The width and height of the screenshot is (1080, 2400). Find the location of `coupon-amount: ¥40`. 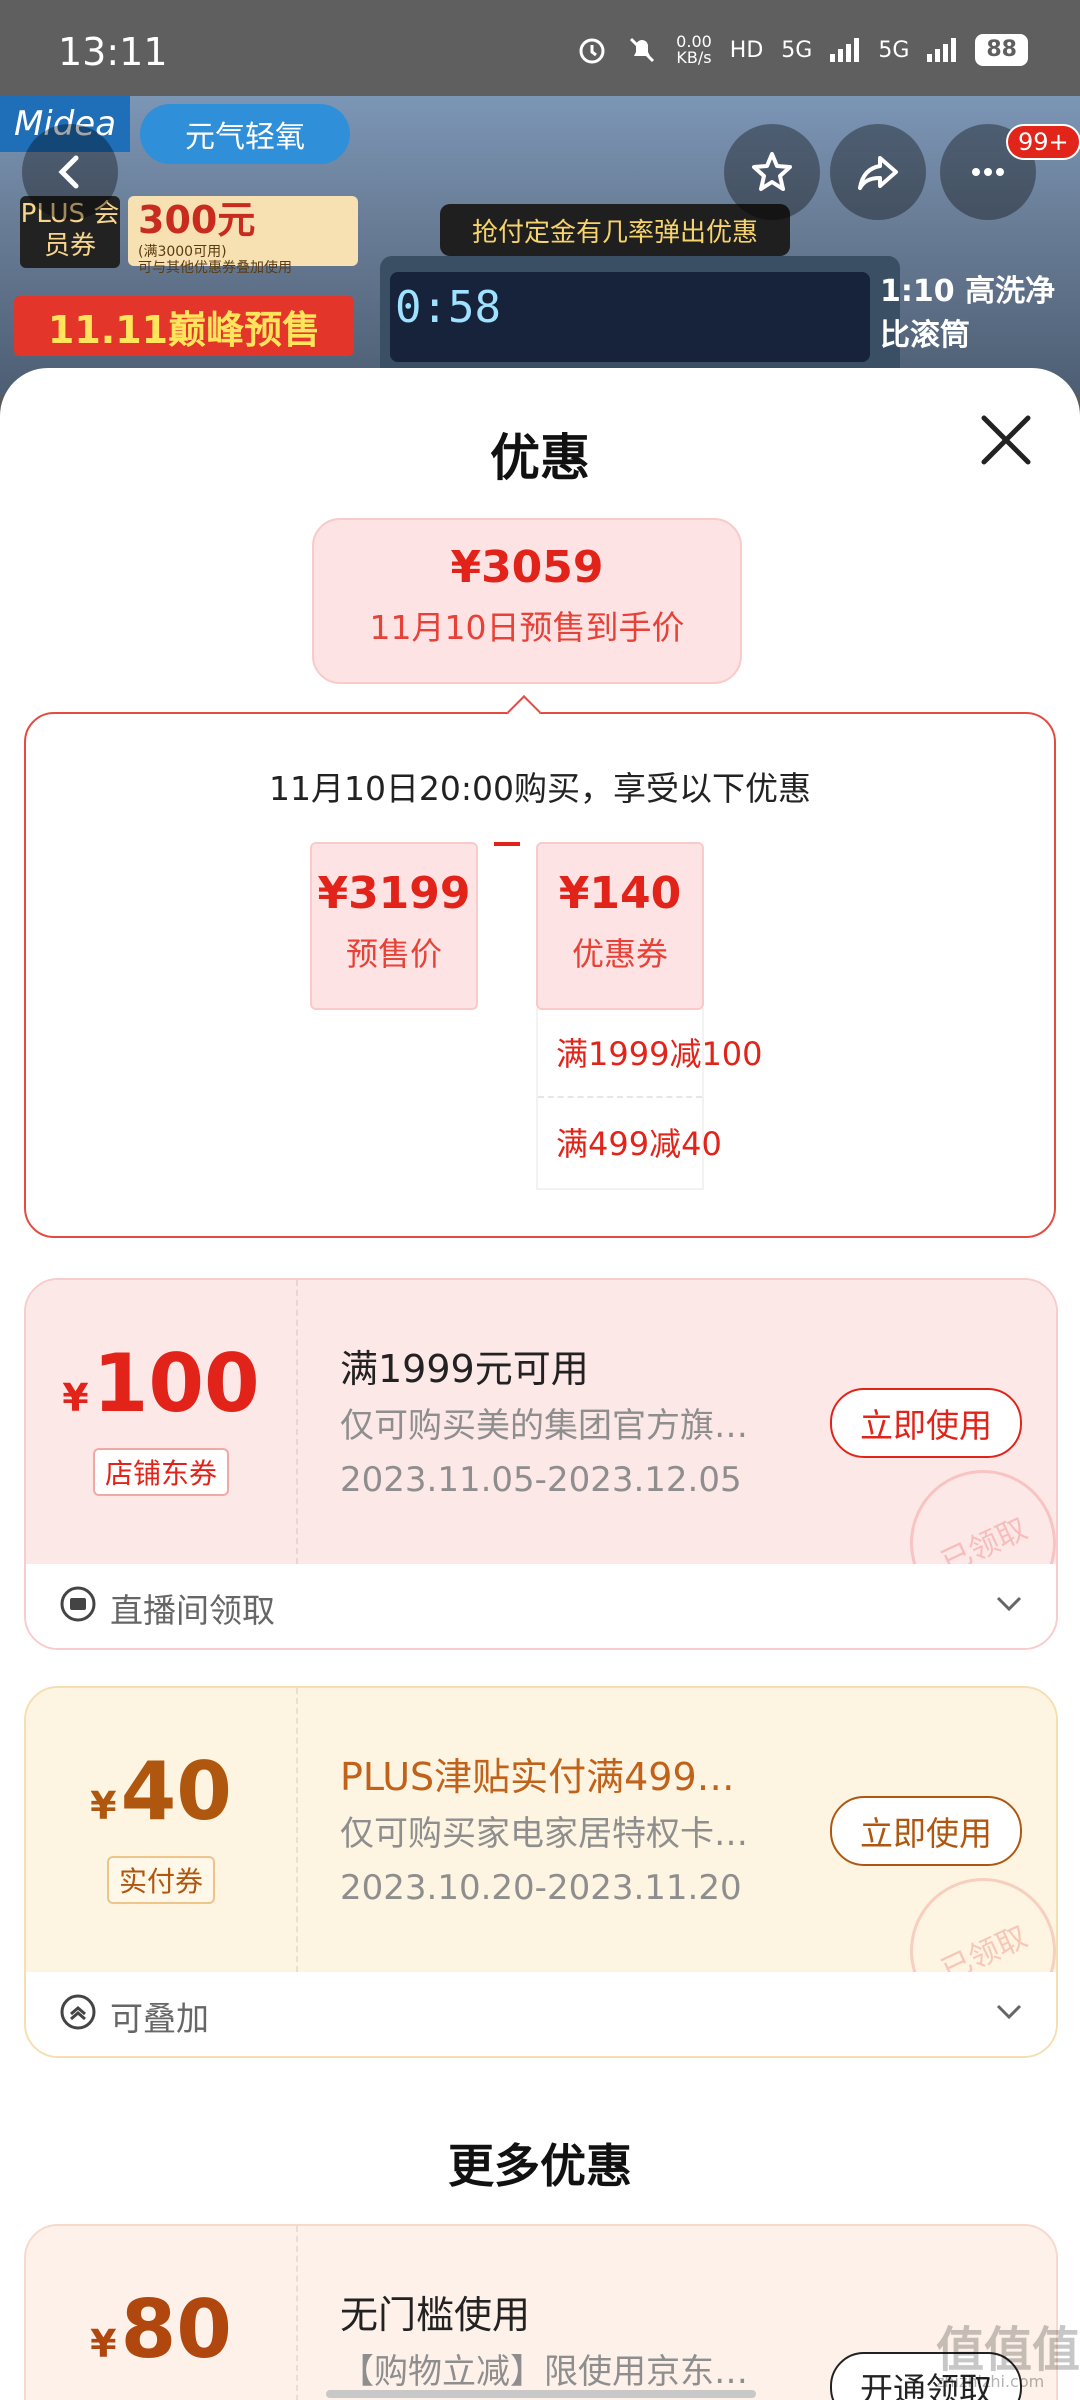

coupon-amount: ¥40 is located at coordinates (161, 1799).